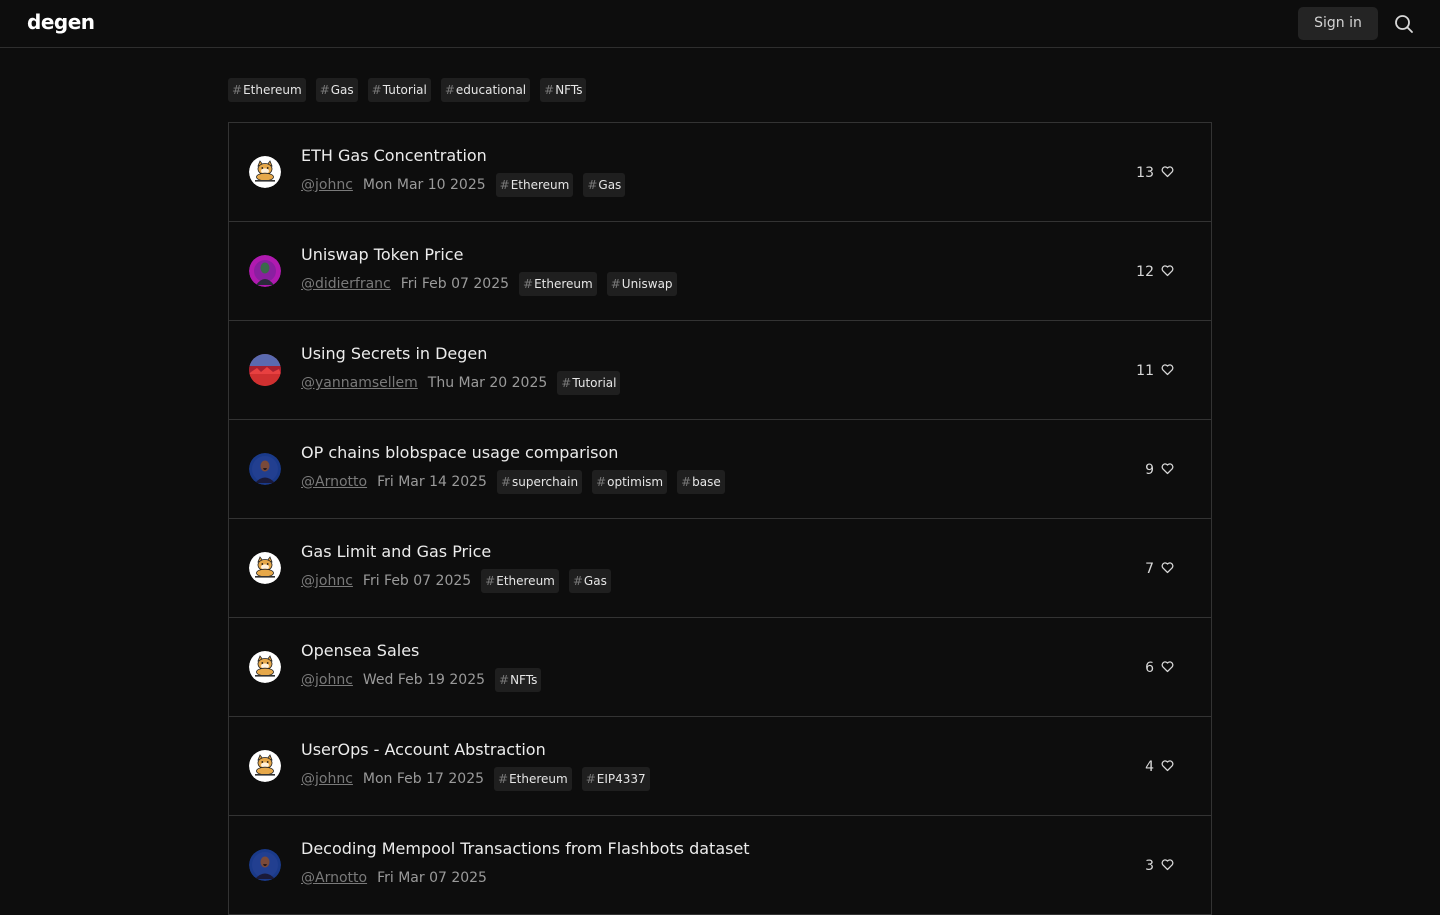  Describe the element at coordinates (563, 90) in the screenshot. I see `tag-filter-nfts: # NFTs` at that location.